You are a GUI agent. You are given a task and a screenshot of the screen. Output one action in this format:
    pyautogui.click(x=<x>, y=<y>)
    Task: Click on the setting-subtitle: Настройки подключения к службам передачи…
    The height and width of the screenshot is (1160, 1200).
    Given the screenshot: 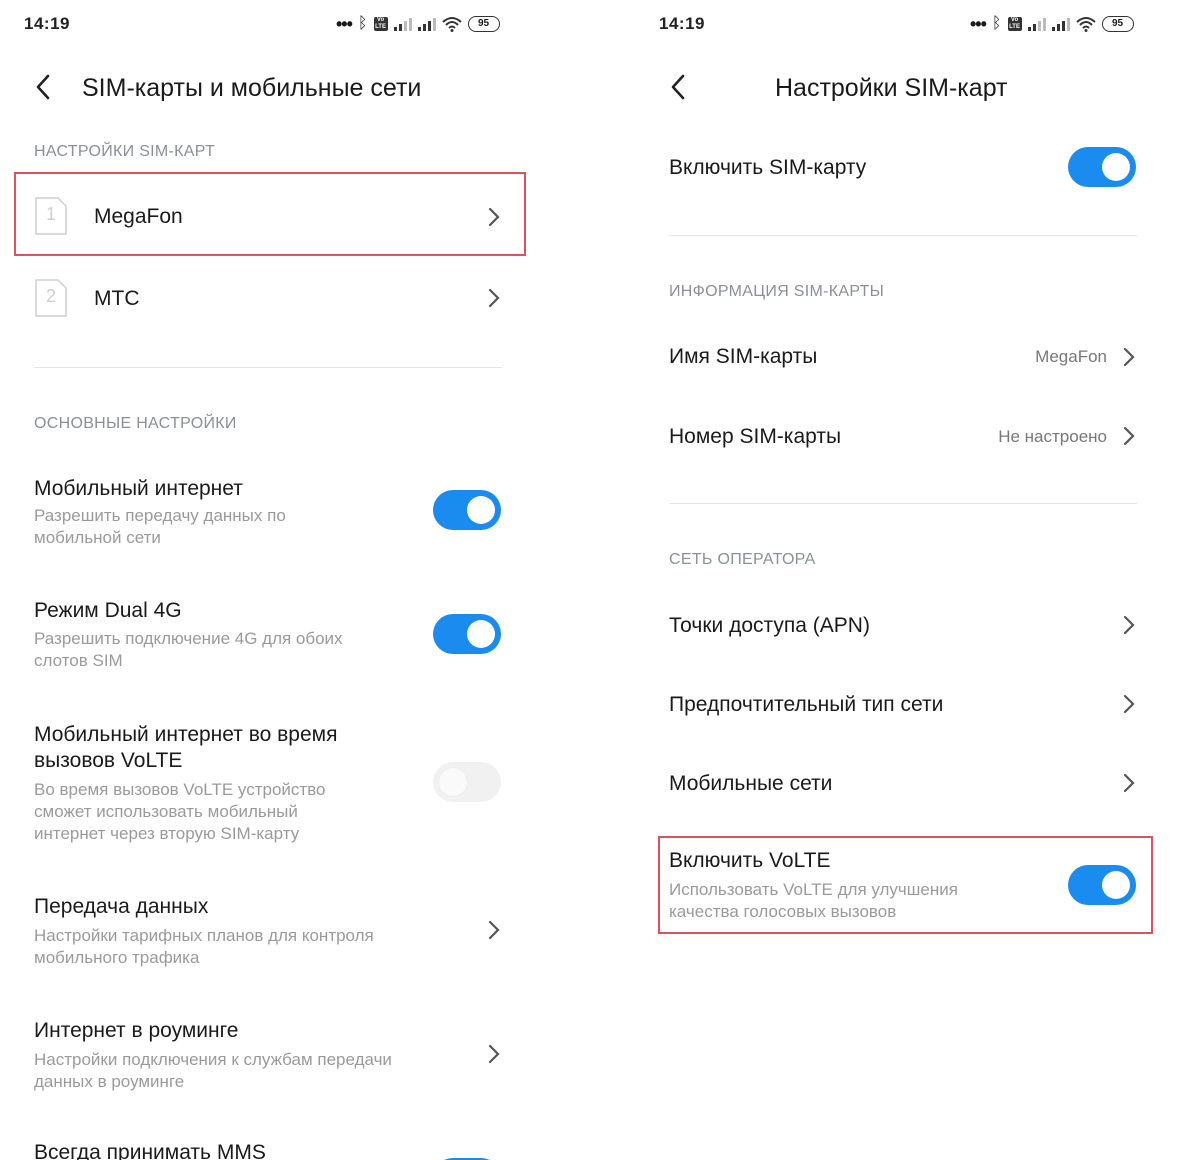 What is the action you would take?
    pyautogui.click(x=213, y=1070)
    